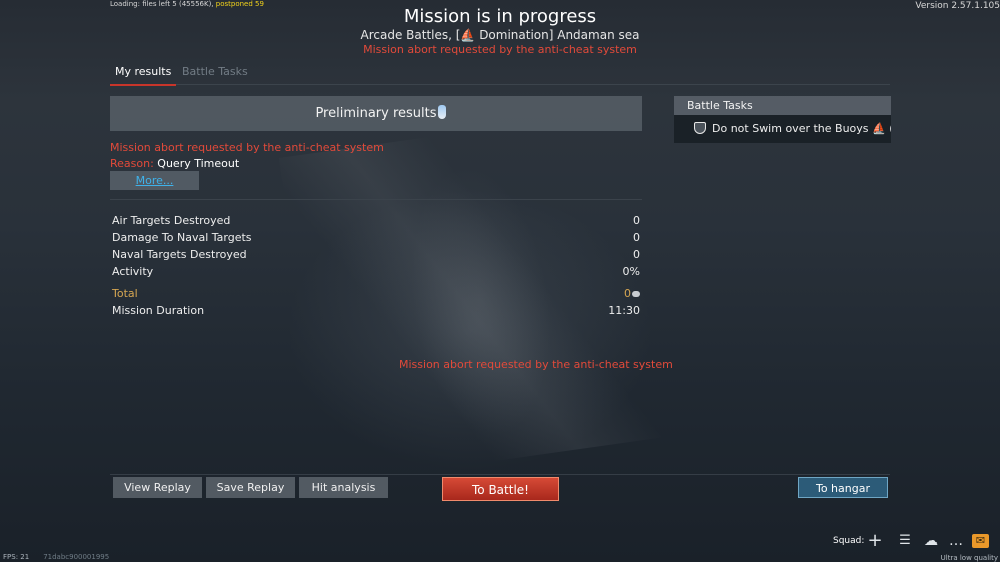 The height and width of the screenshot is (562, 1000). I want to click on tab-battle-tasks: Battle Tasks, so click(215, 74).